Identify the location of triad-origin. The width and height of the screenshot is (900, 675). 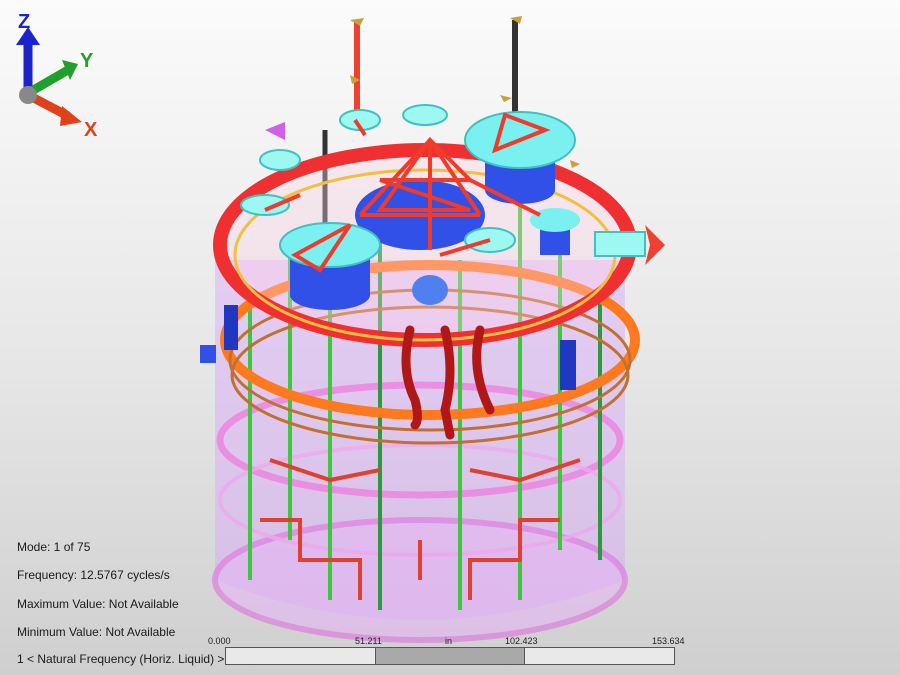
(28, 95).